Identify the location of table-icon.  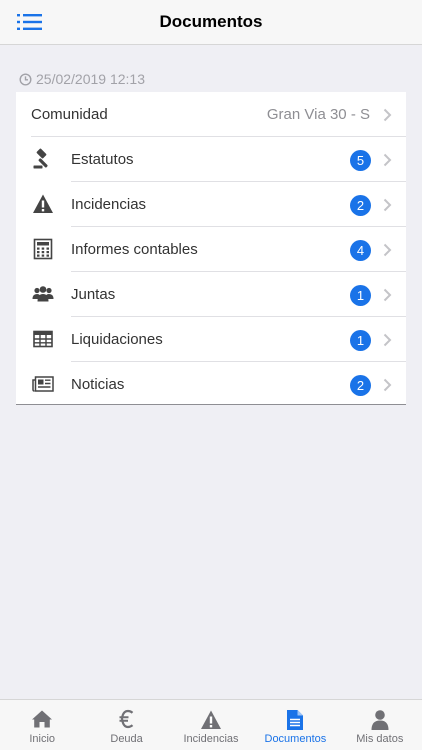
(43, 339).